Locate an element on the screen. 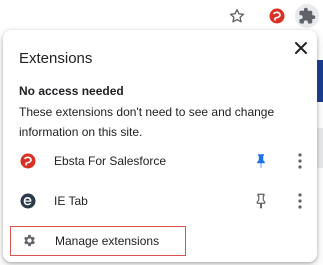 The width and height of the screenshot is (323, 265). ebsta-extension-icon is located at coordinates (277, 16).